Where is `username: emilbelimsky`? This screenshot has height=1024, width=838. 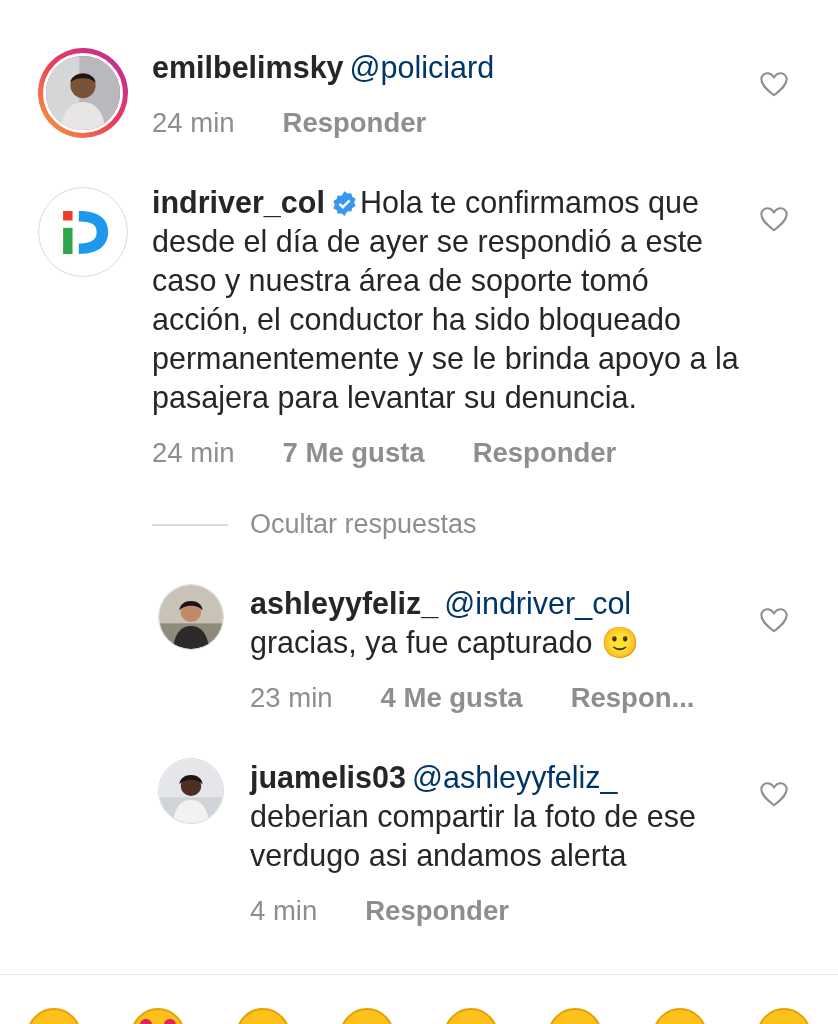
username: emilbelimsky is located at coordinates (248, 67).